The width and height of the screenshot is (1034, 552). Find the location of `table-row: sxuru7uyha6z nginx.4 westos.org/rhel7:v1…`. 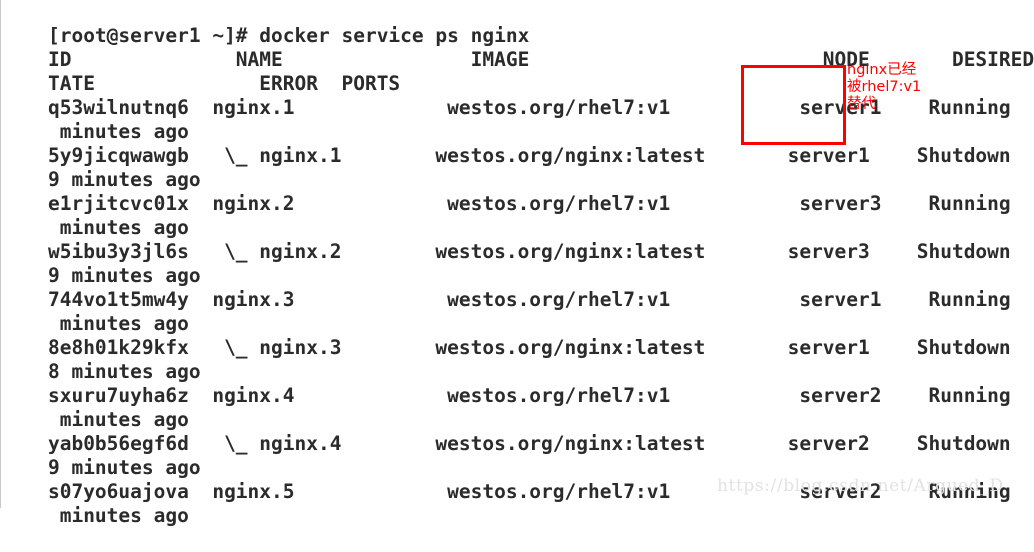

table-row: sxuru7uyha6z nginx.4 westos.org/rhel7:v1… is located at coordinates (517, 383).